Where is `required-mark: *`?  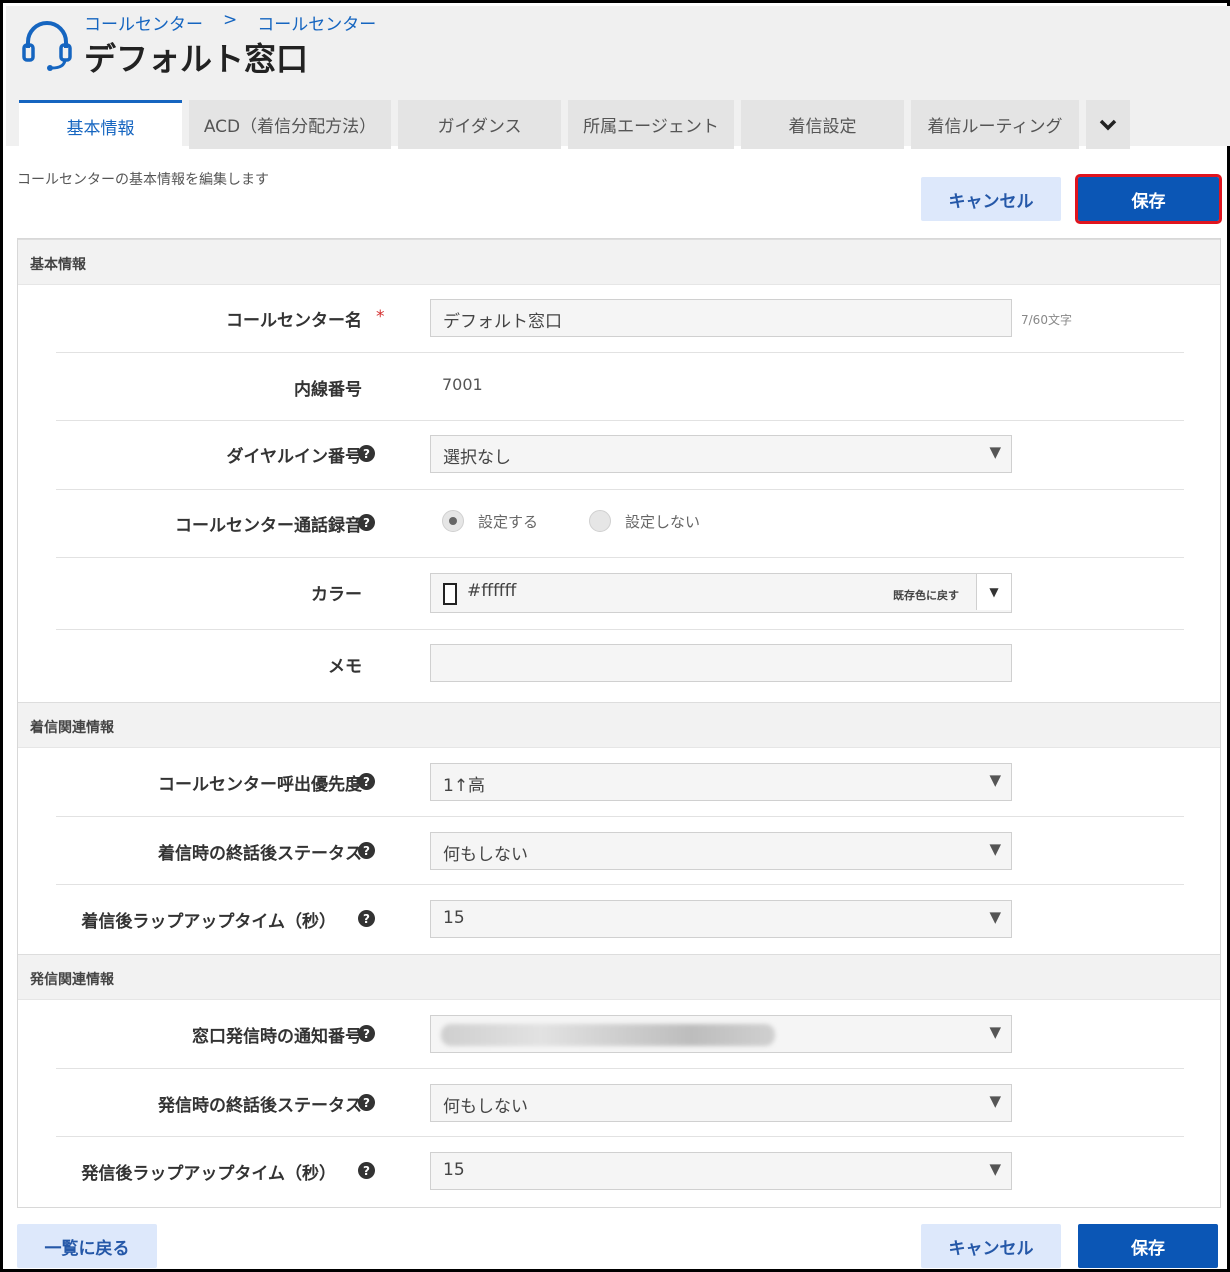 required-mark: * is located at coordinates (380, 317).